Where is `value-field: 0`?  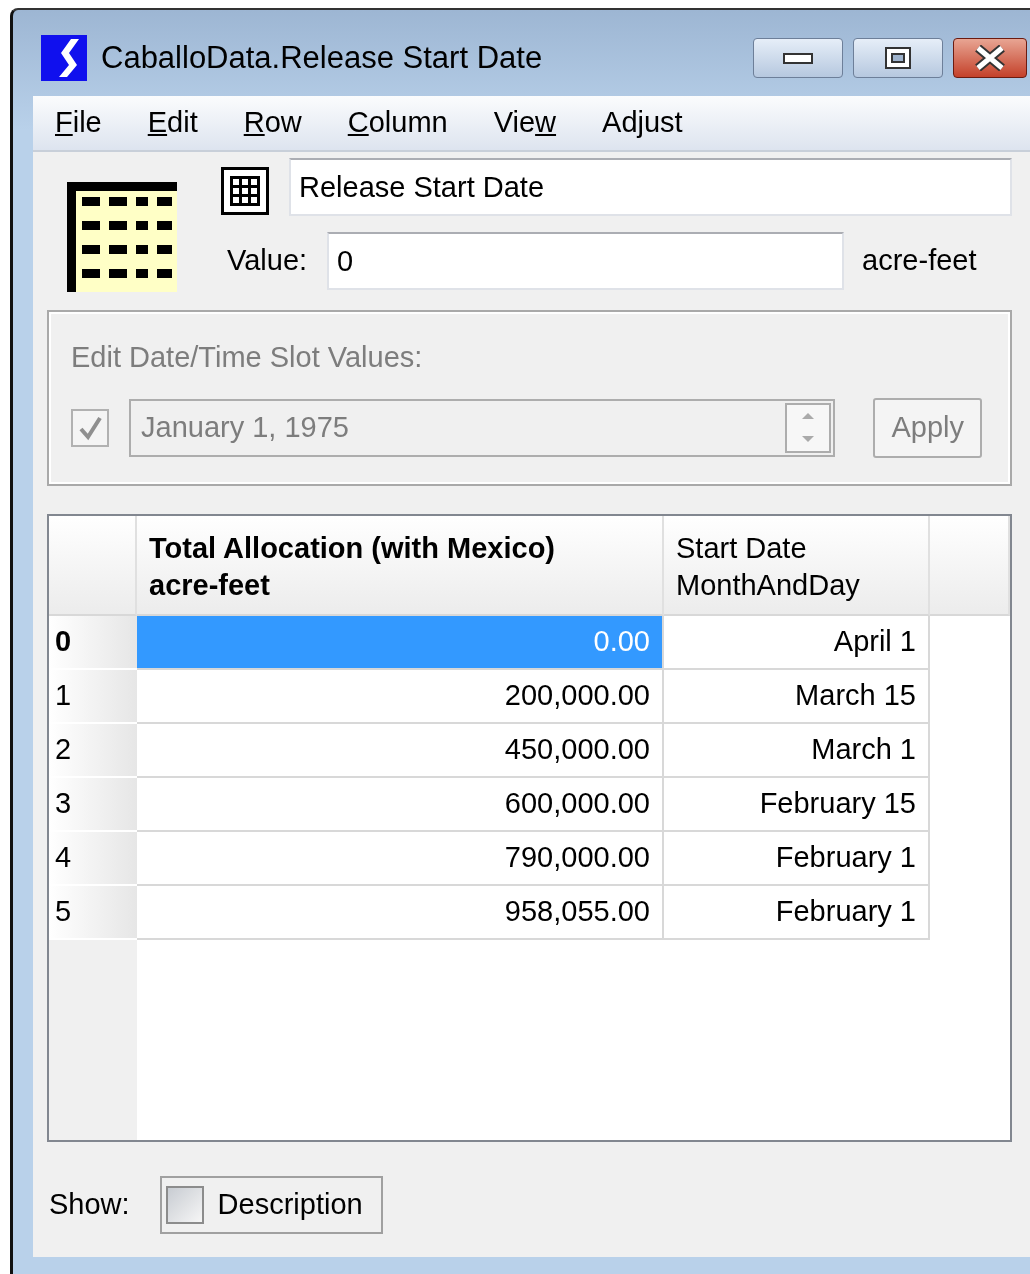
value-field: 0 is located at coordinates (586, 261).